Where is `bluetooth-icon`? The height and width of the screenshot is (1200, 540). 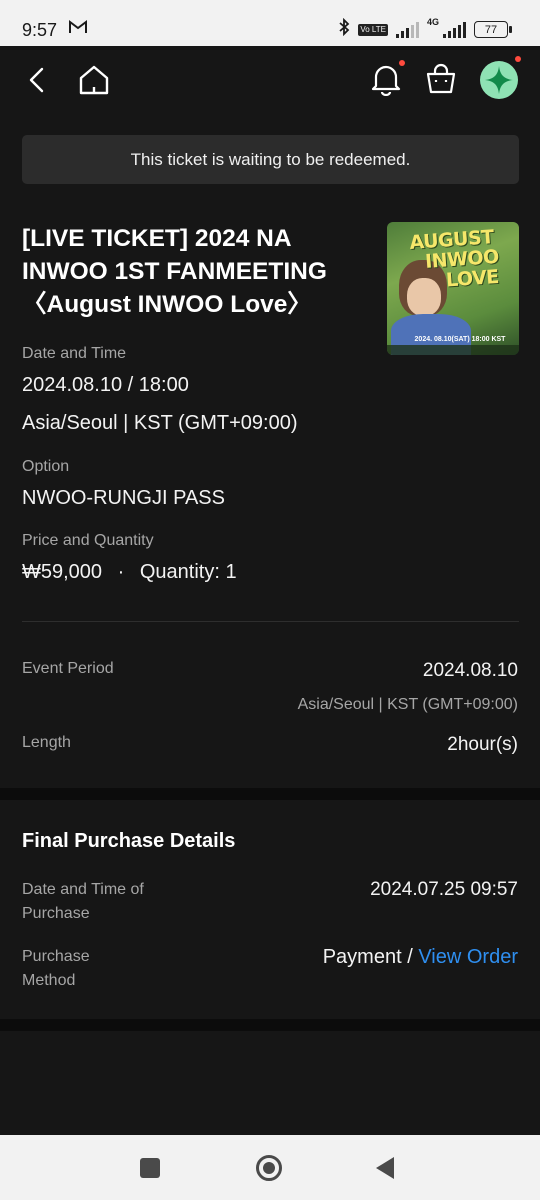
bluetooth-icon is located at coordinates (344, 29).